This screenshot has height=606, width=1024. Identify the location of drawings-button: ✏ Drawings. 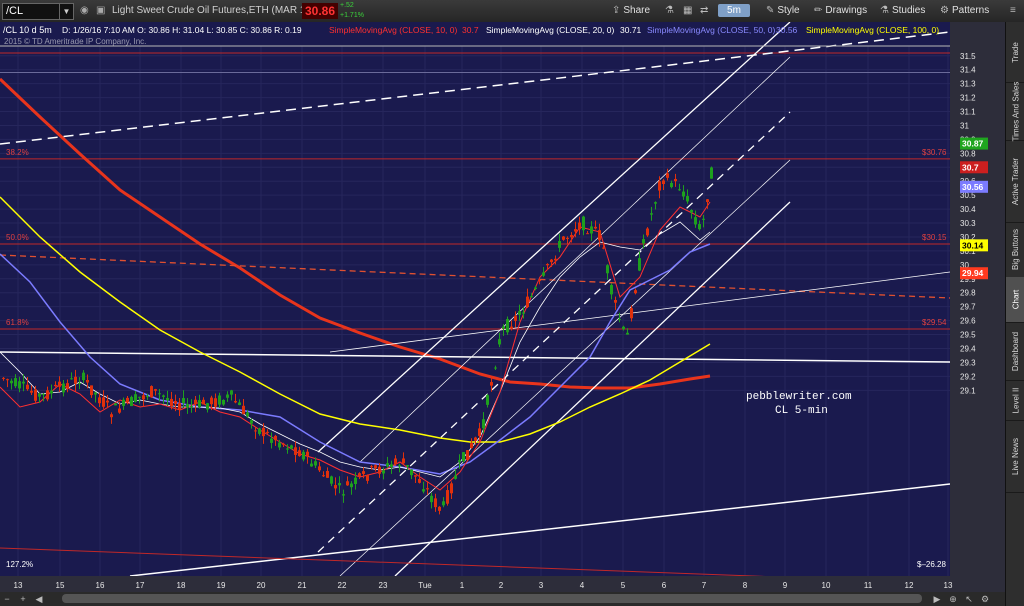
(840, 11).